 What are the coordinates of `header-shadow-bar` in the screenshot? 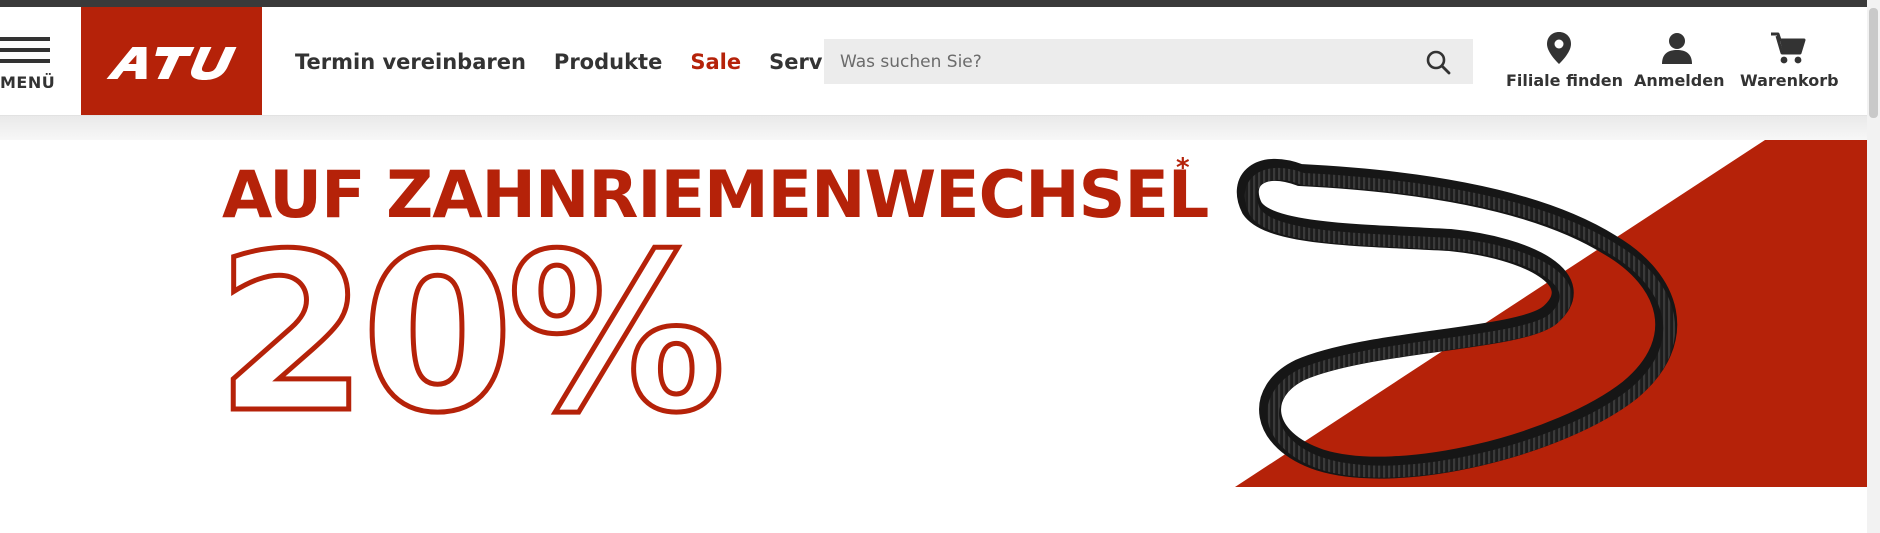 It's located at (933, 128).